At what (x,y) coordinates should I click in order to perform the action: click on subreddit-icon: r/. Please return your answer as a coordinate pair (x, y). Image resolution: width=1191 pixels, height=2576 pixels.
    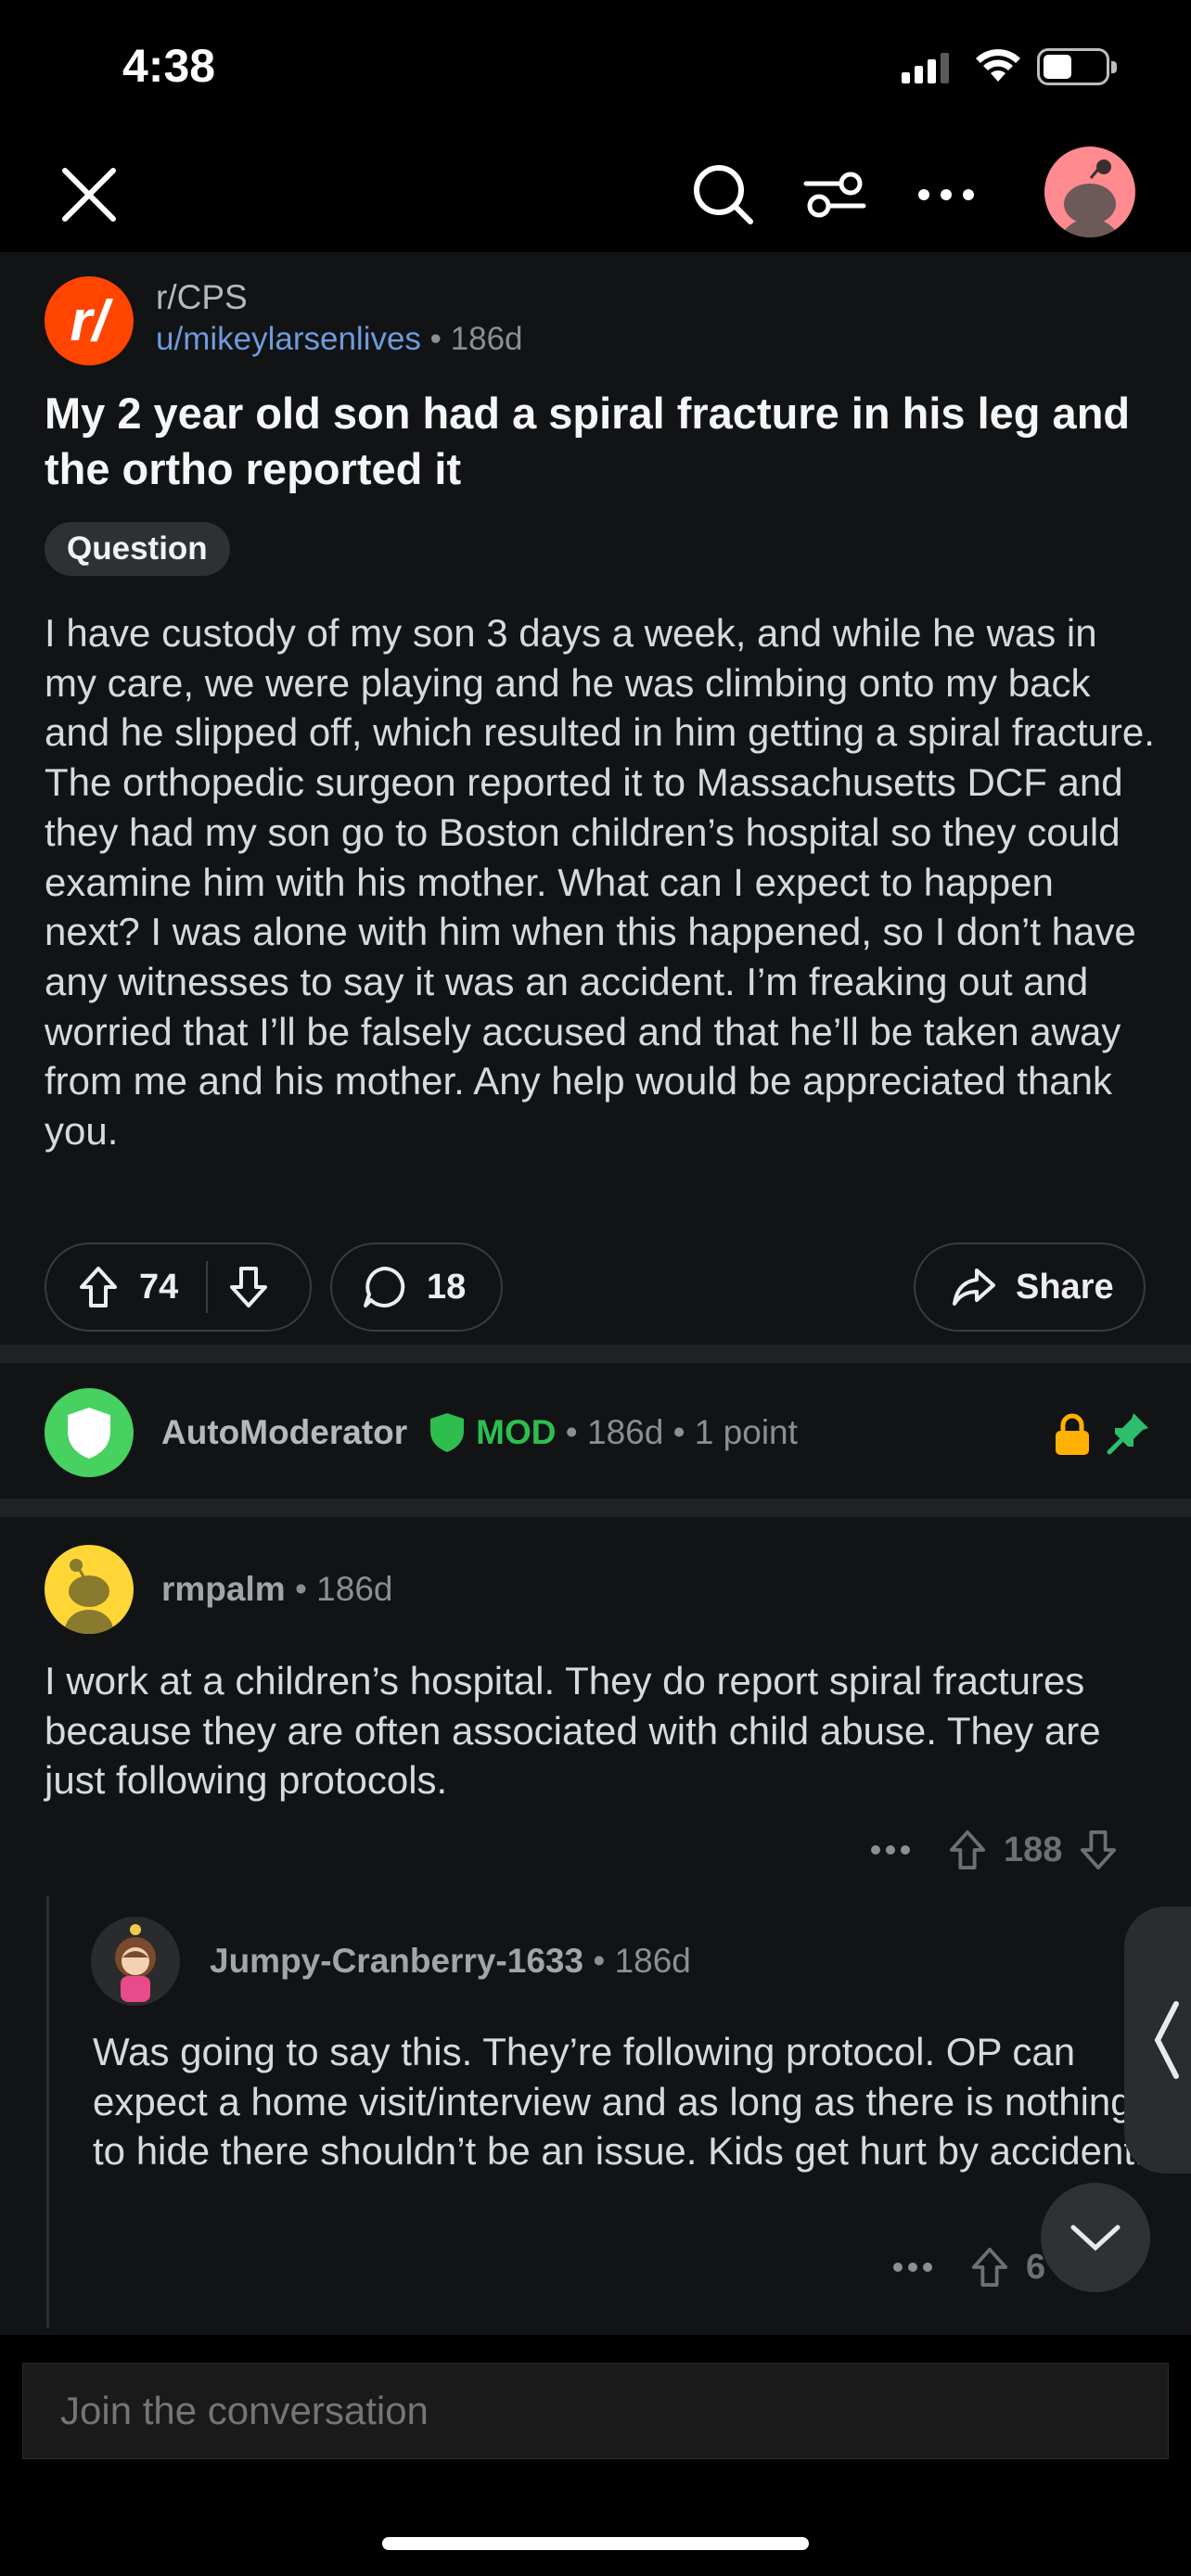
    Looking at the image, I should click on (89, 321).